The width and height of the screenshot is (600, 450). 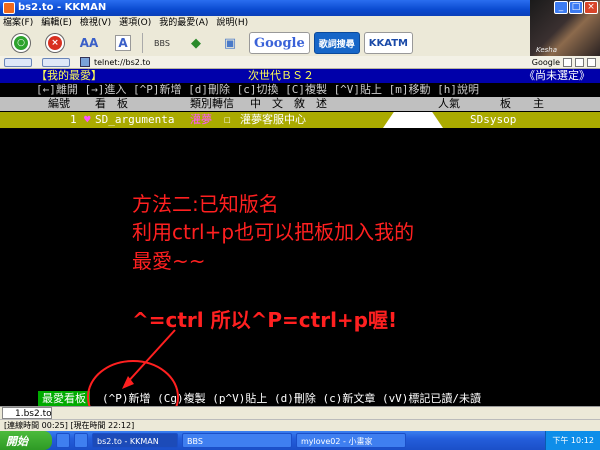 I want to click on board-name: SD_argumenta, so click(x=135, y=119).